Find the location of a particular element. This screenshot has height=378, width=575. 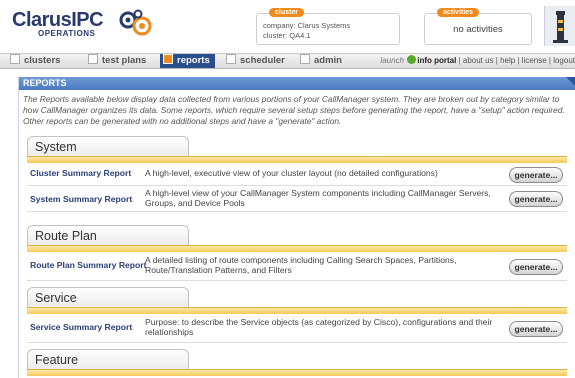

section-route-plan-title: Route Plan is located at coordinates (108, 235).